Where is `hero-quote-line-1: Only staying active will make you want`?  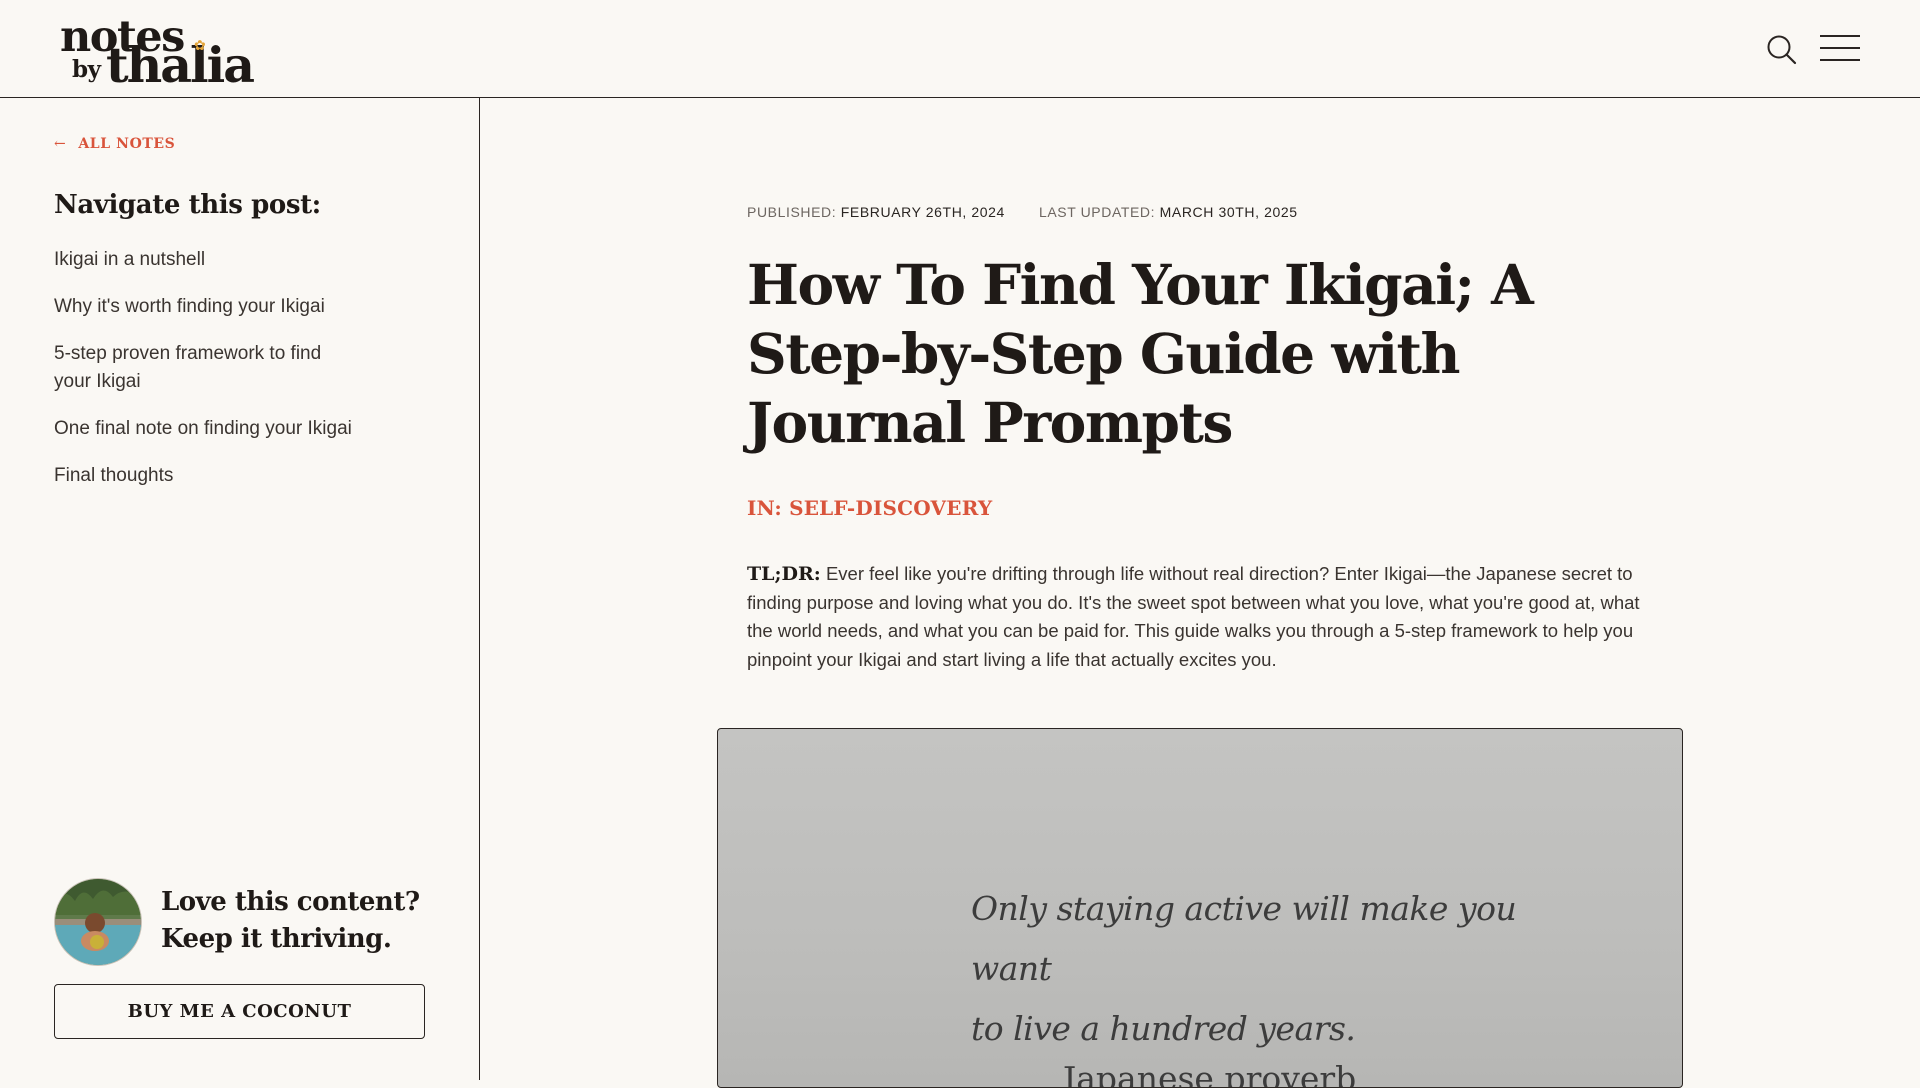
hero-quote-line-1: Only staying active will make you want is located at coordinates (1244, 938).